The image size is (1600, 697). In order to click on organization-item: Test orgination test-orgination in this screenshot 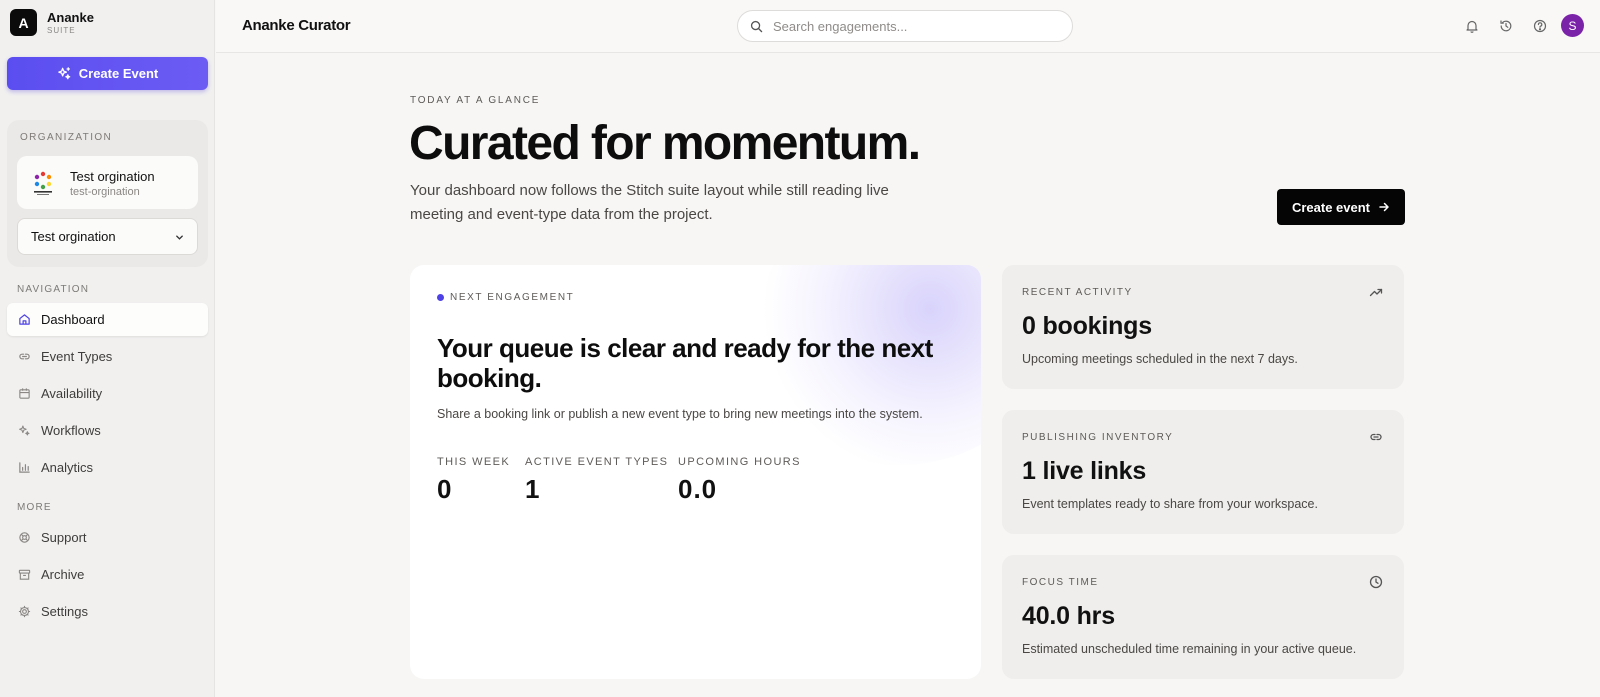, I will do `click(107, 182)`.